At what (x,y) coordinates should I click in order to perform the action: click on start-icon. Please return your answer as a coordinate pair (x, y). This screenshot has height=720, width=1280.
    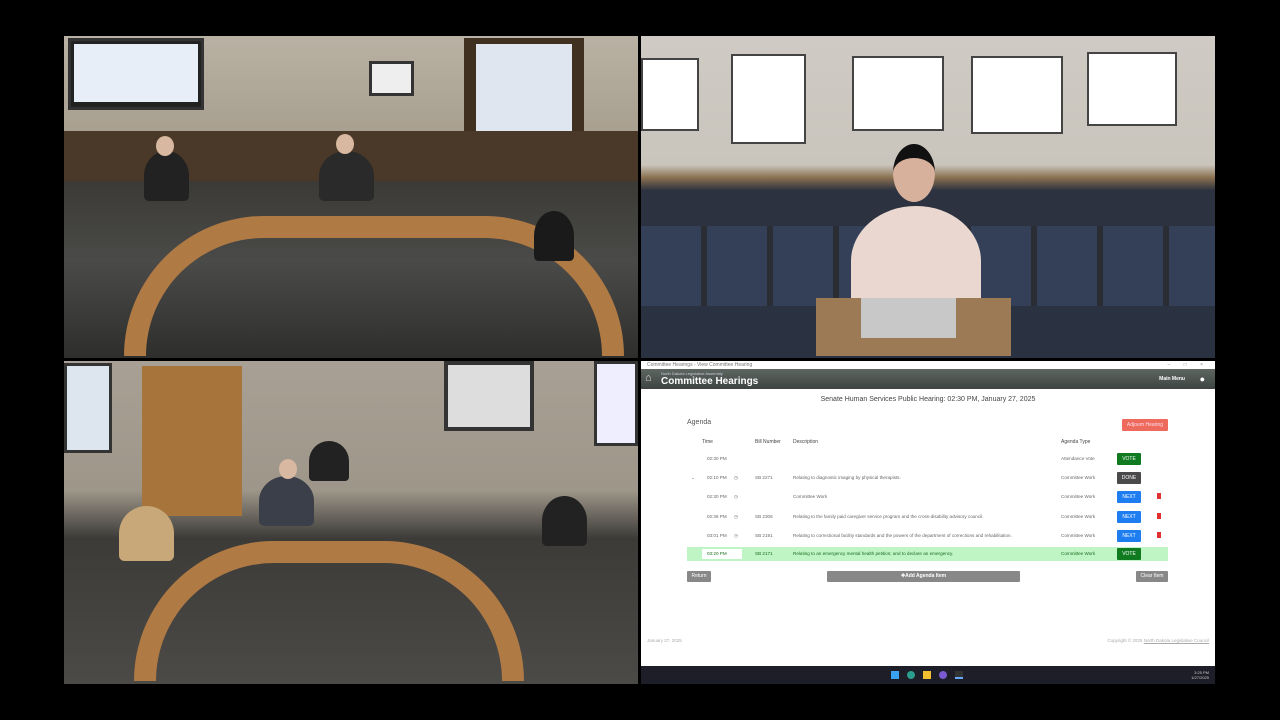
    Looking at the image, I should click on (895, 675).